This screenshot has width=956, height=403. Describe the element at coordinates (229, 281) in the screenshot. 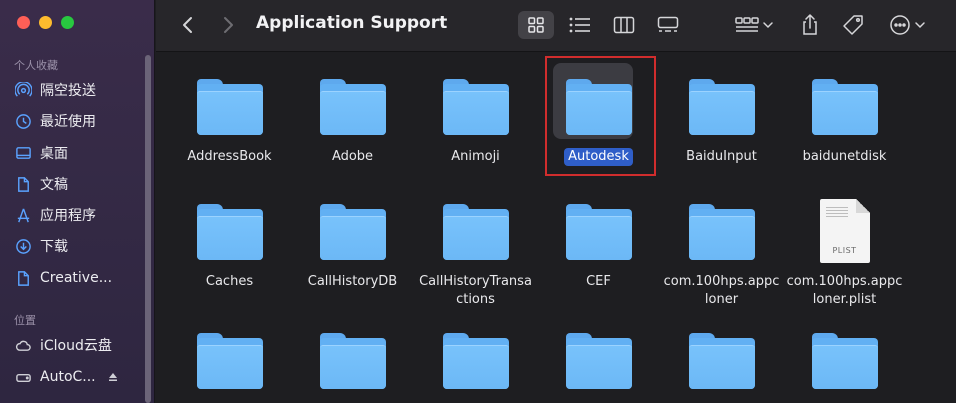

I see `file-name: Caches` at that location.